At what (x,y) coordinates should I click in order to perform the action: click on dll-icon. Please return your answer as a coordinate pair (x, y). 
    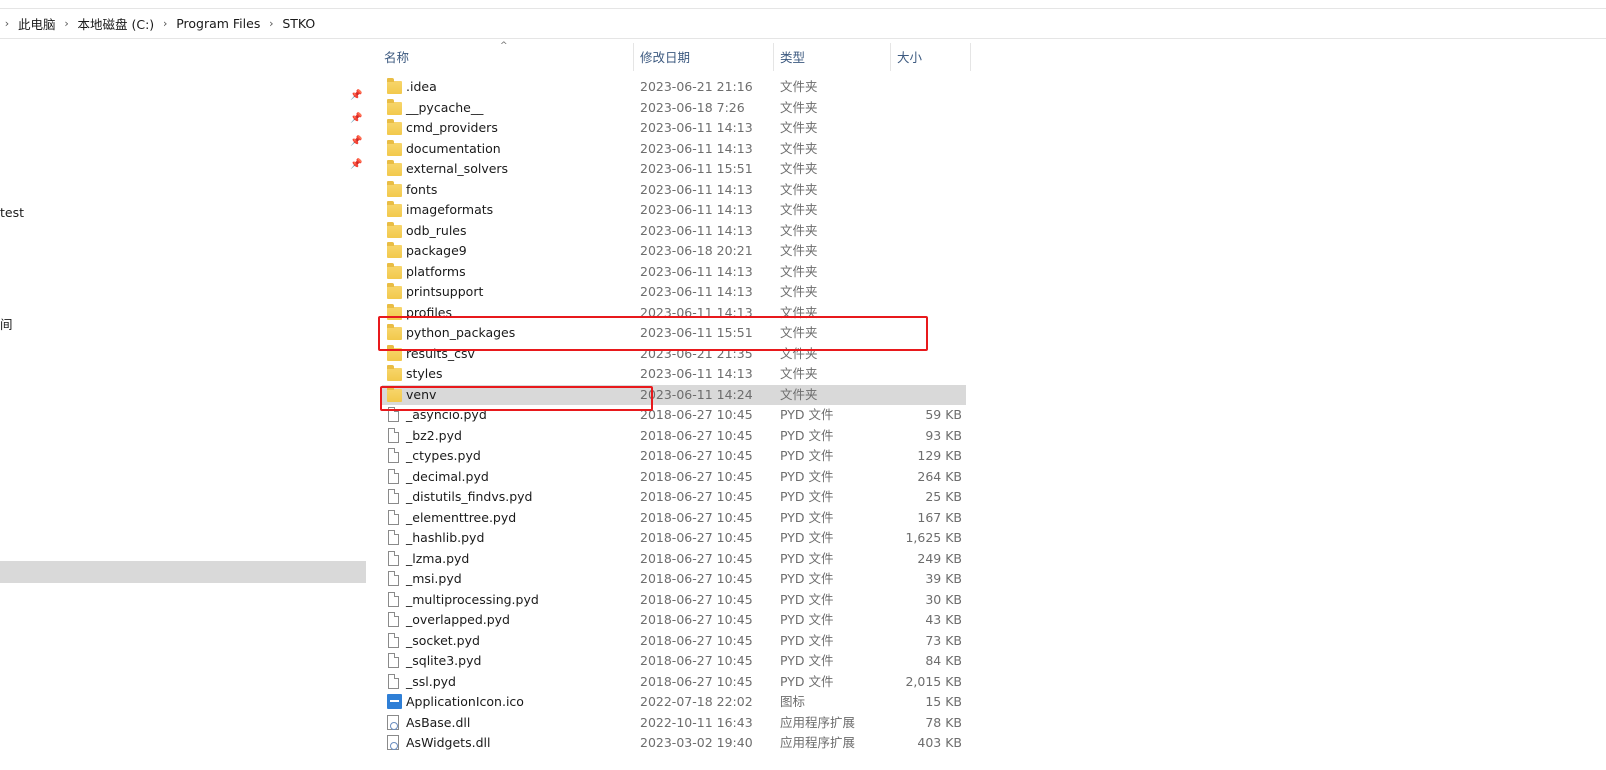
    Looking at the image, I should click on (393, 742).